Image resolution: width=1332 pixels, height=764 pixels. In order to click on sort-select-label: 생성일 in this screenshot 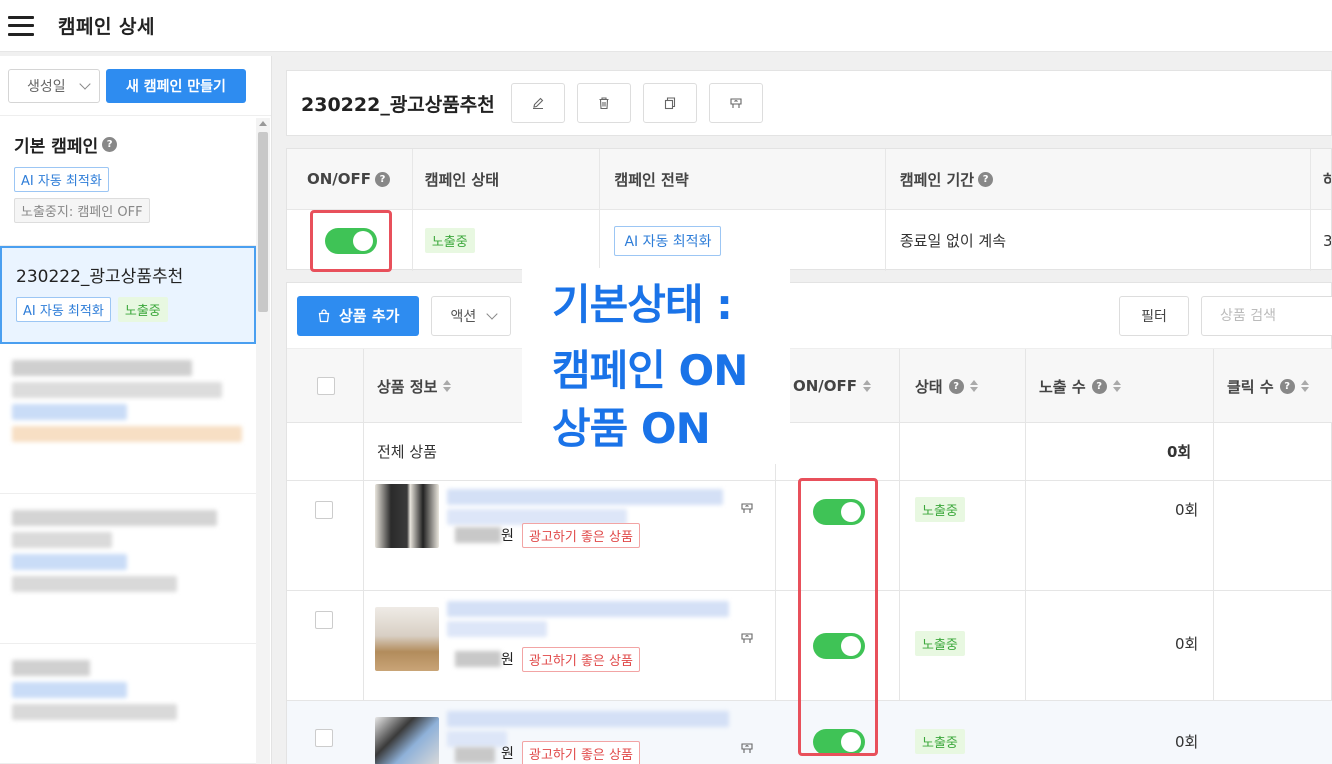, I will do `click(46, 86)`.